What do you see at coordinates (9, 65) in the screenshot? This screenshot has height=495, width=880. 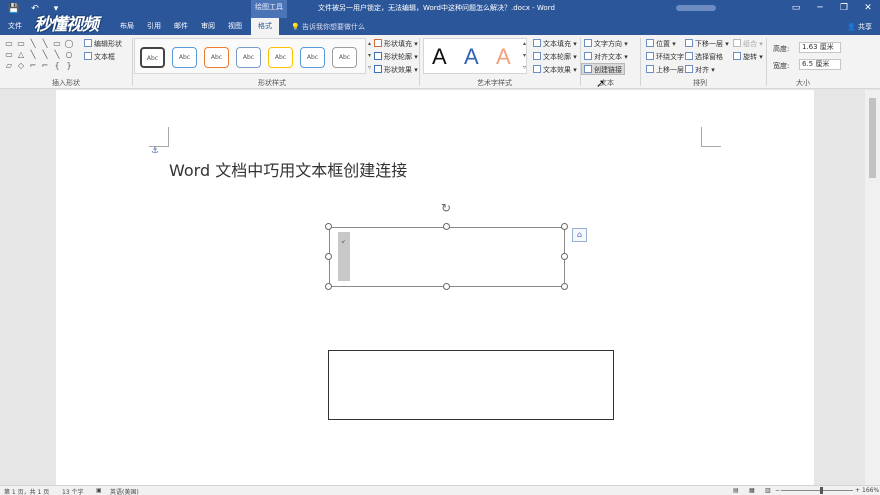 I see `shape-option-icon: ▱` at bounding box center [9, 65].